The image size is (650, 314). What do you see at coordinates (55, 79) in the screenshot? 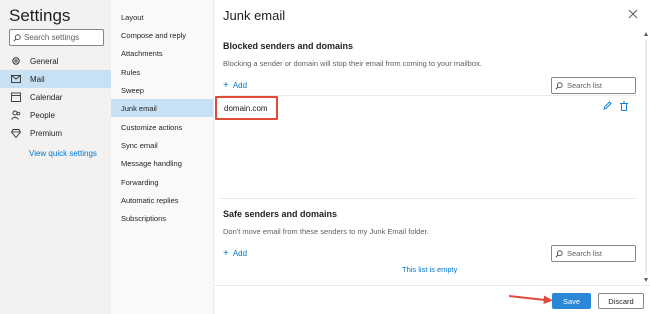
I see `nav-item-mail: Mail` at bounding box center [55, 79].